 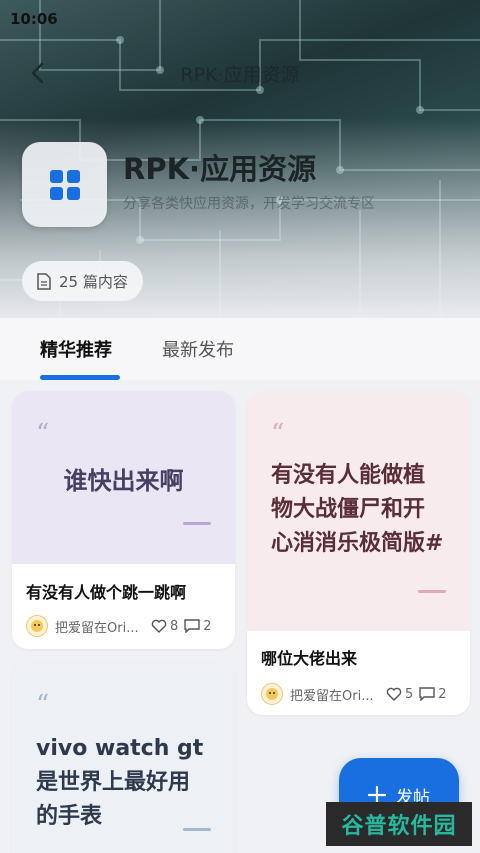 I want to click on content-count: 25 篇内容, so click(x=93, y=281).